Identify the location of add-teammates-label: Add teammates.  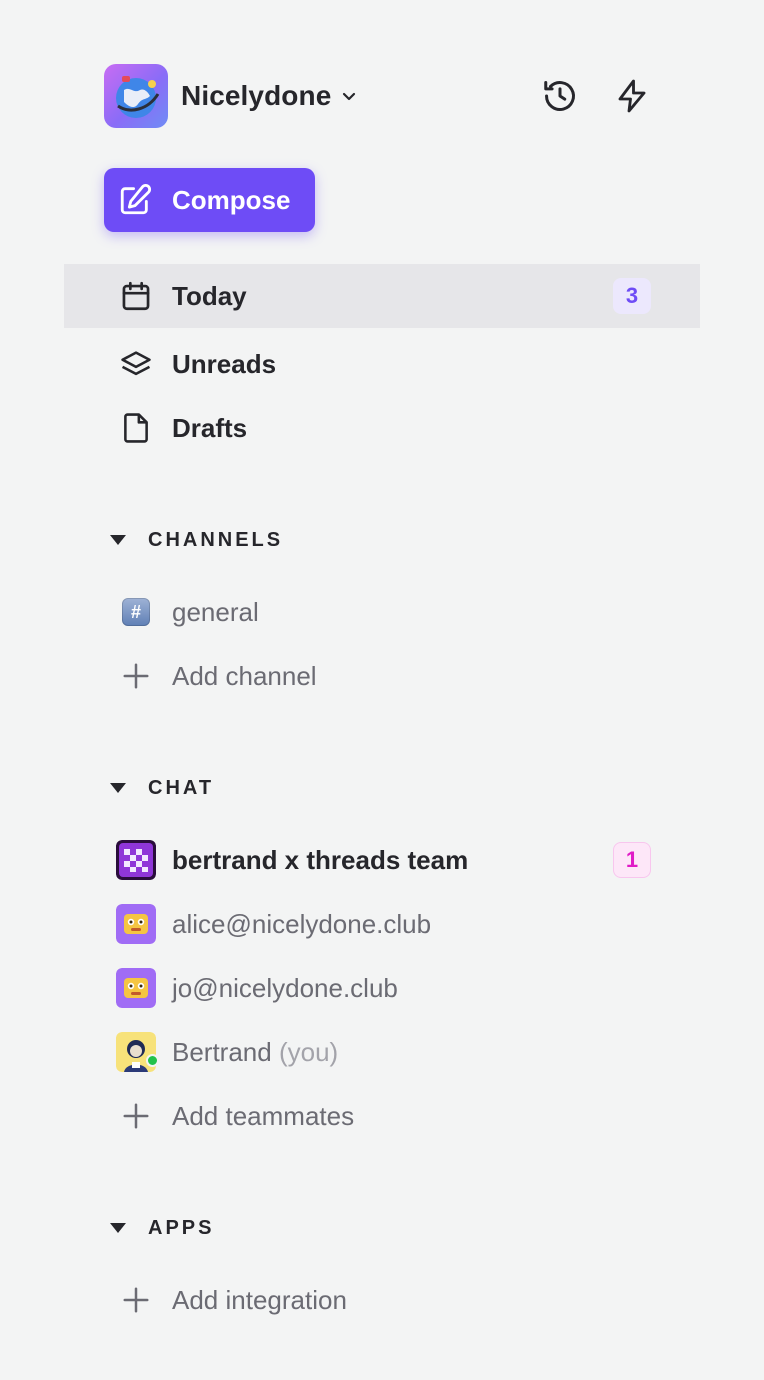
(263, 1115).